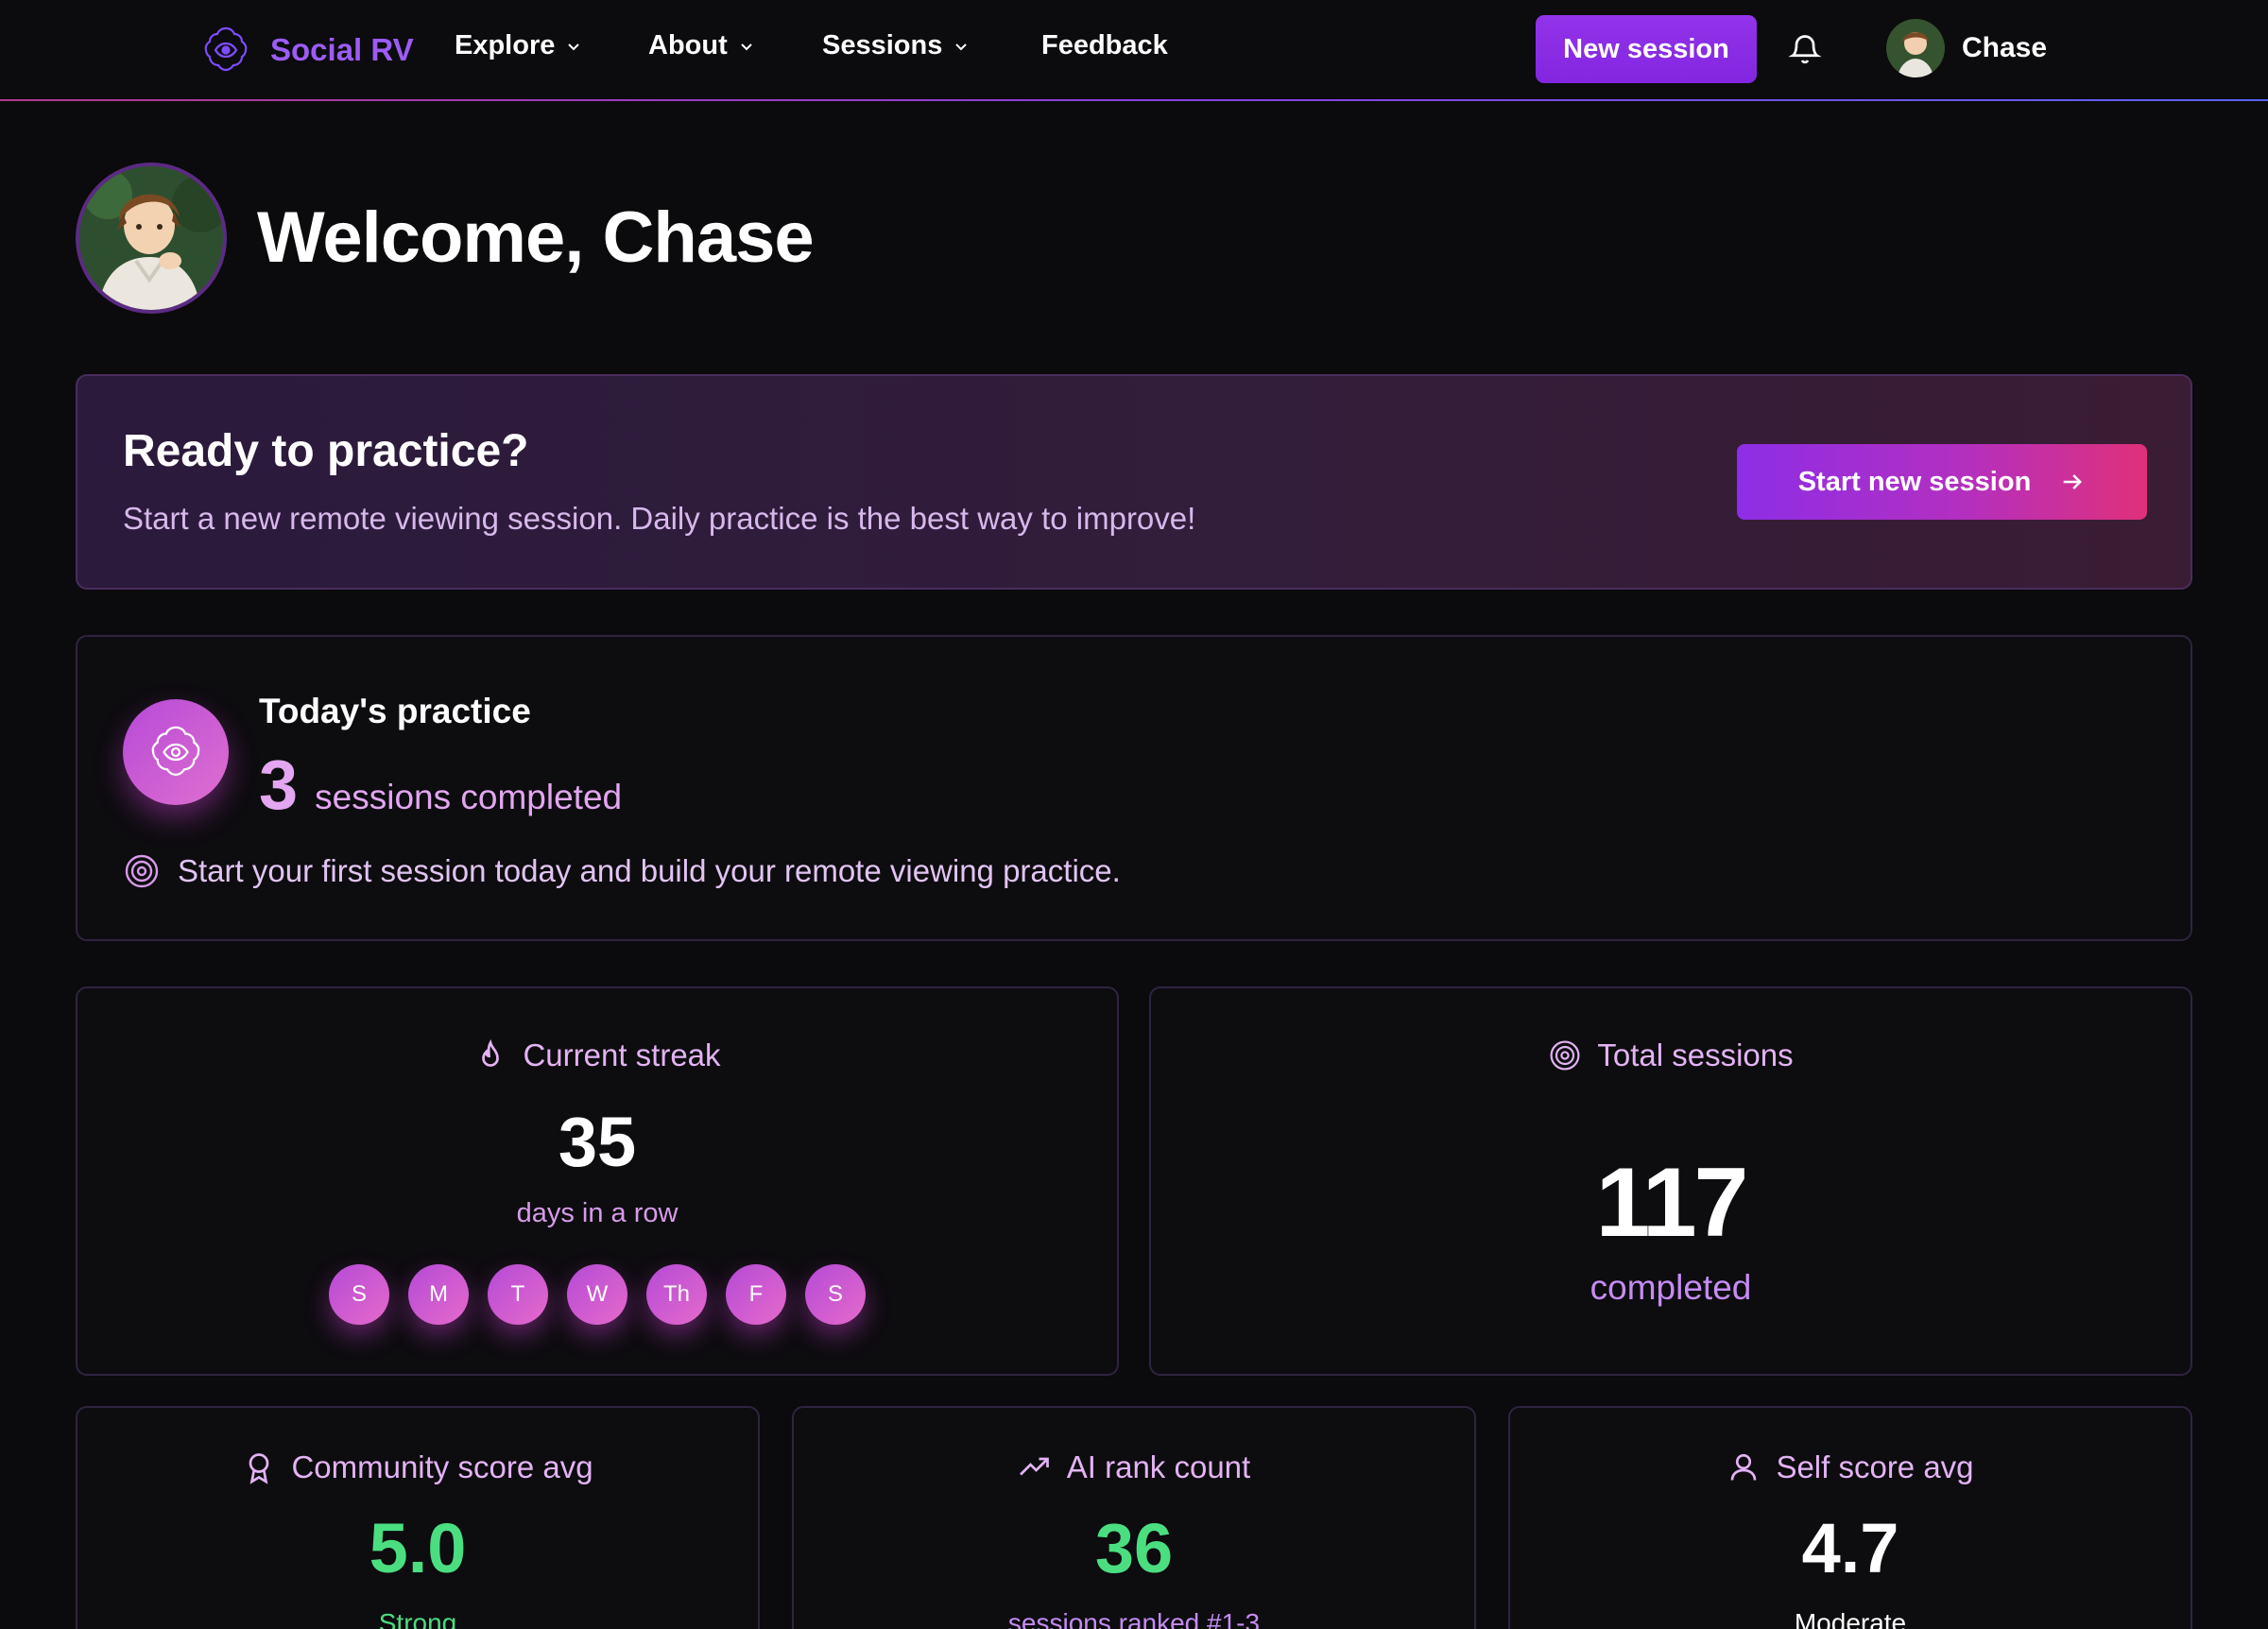  Describe the element at coordinates (688, 45) in the screenshot. I see `nav-about-label: About` at that location.